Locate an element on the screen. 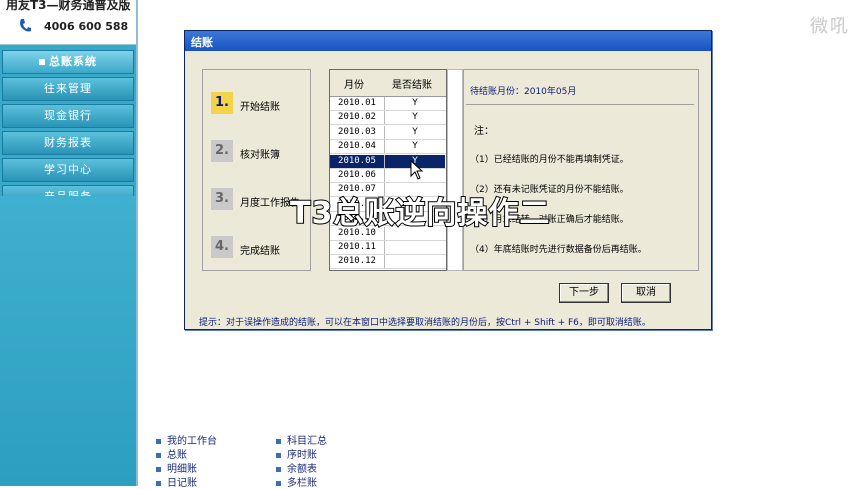  quick-link: 科目汇总 is located at coordinates (301, 439).